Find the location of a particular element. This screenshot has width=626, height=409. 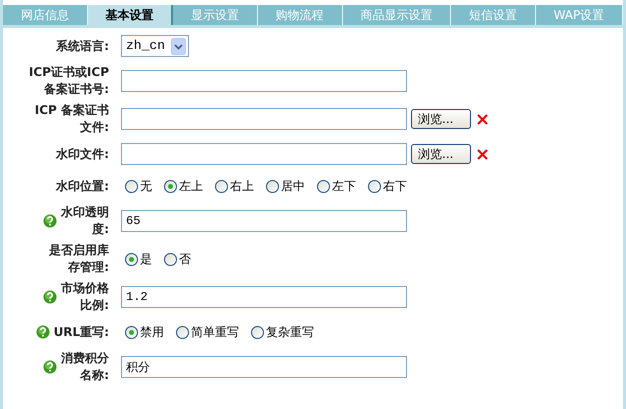

radio-option: 复杂重写 is located at coordinates (282, 332).